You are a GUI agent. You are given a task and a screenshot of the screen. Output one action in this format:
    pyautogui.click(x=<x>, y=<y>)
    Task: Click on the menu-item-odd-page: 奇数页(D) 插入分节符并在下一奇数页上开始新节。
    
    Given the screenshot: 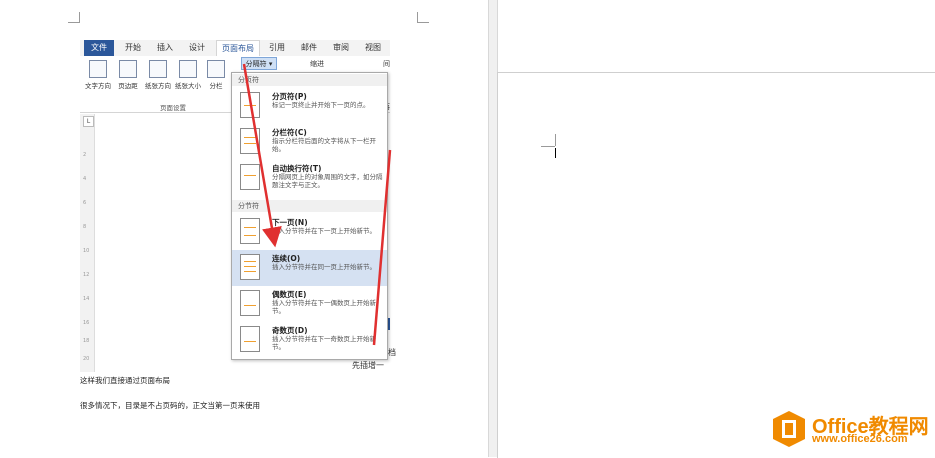 What is the action you would take?
    pyautogui.click(x=309, y=340)
    